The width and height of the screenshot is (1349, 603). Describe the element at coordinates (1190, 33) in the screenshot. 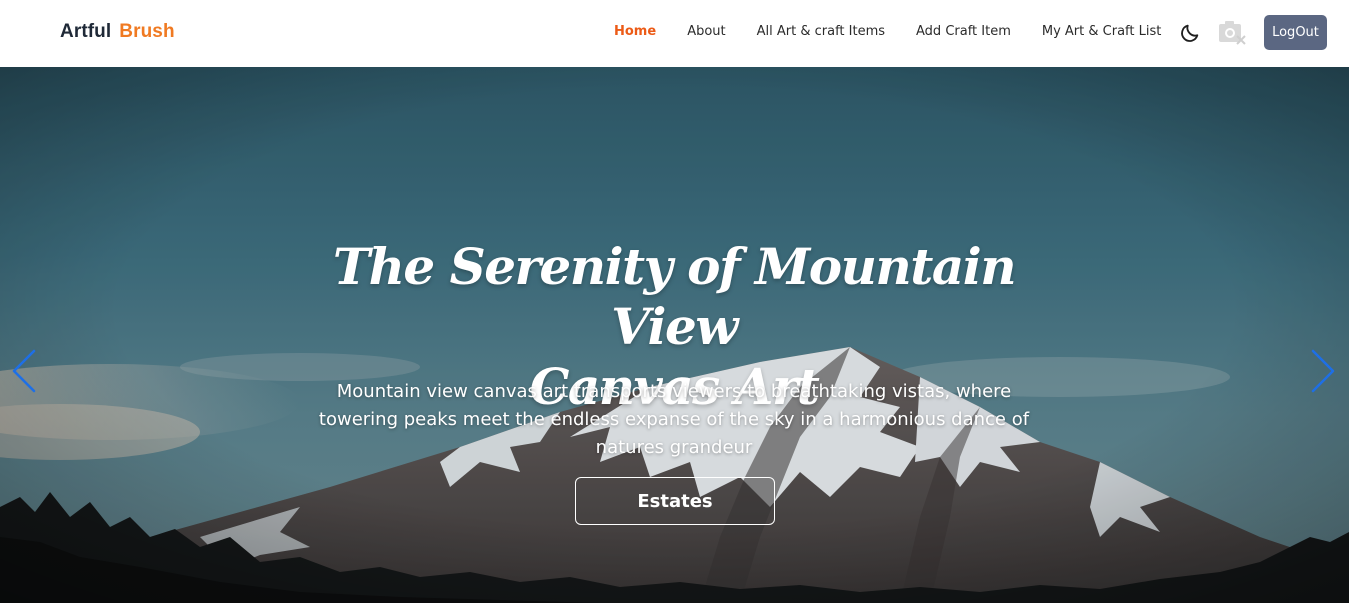

I see `moon-icon` at that location.